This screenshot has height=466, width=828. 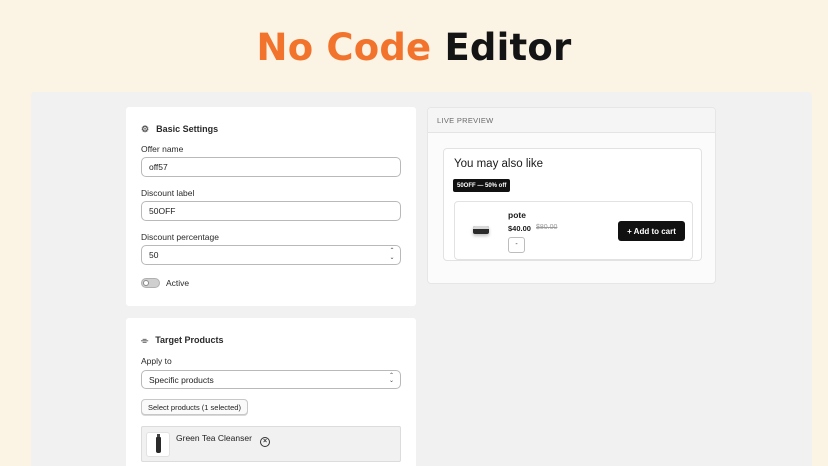 What do you see at coordinates (146, 283) in the screenshot?
I see `toggle-knob` at bounding box center [146, 283].